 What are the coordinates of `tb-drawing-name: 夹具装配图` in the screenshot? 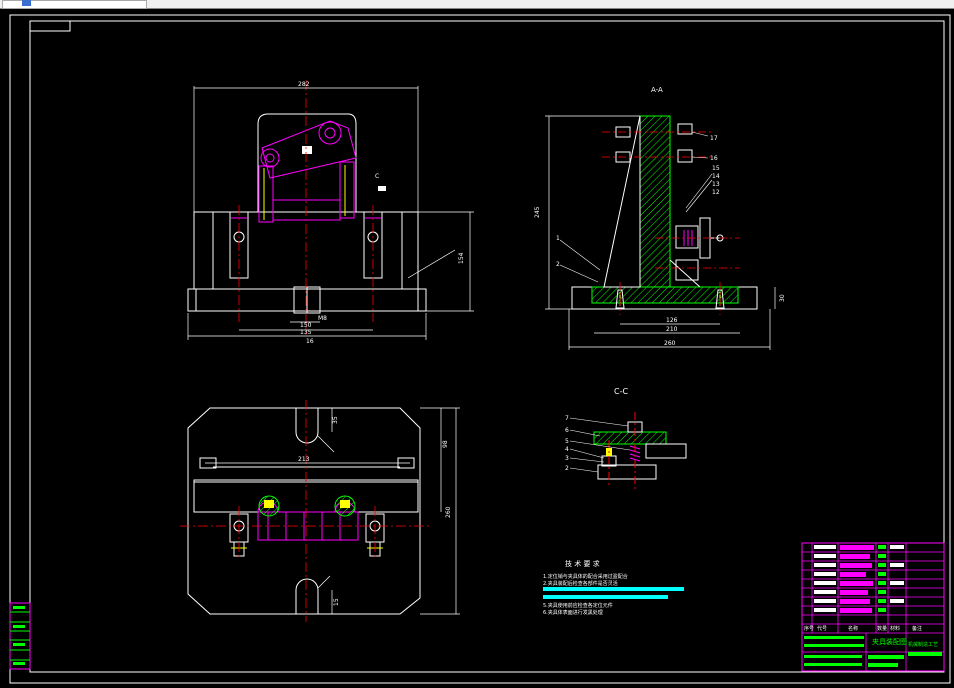 It's located at (889, 641).